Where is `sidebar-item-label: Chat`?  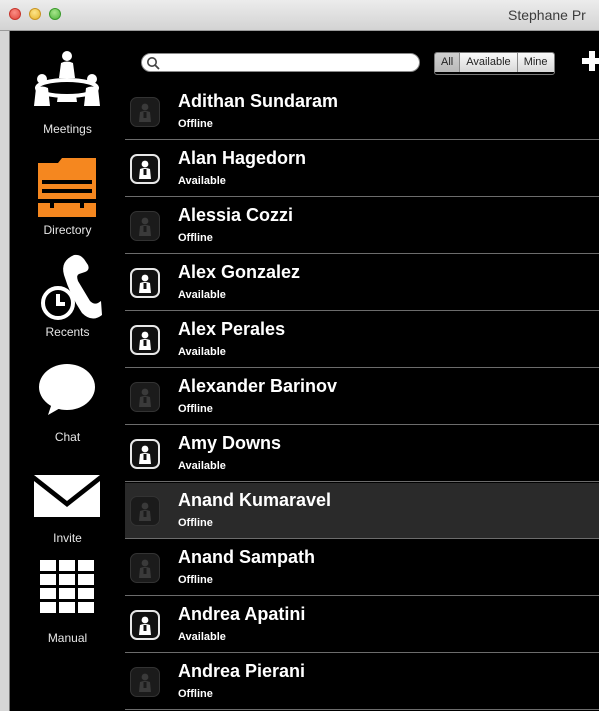 sidebar-item-label: Chat is located at coordinates (67, 437).